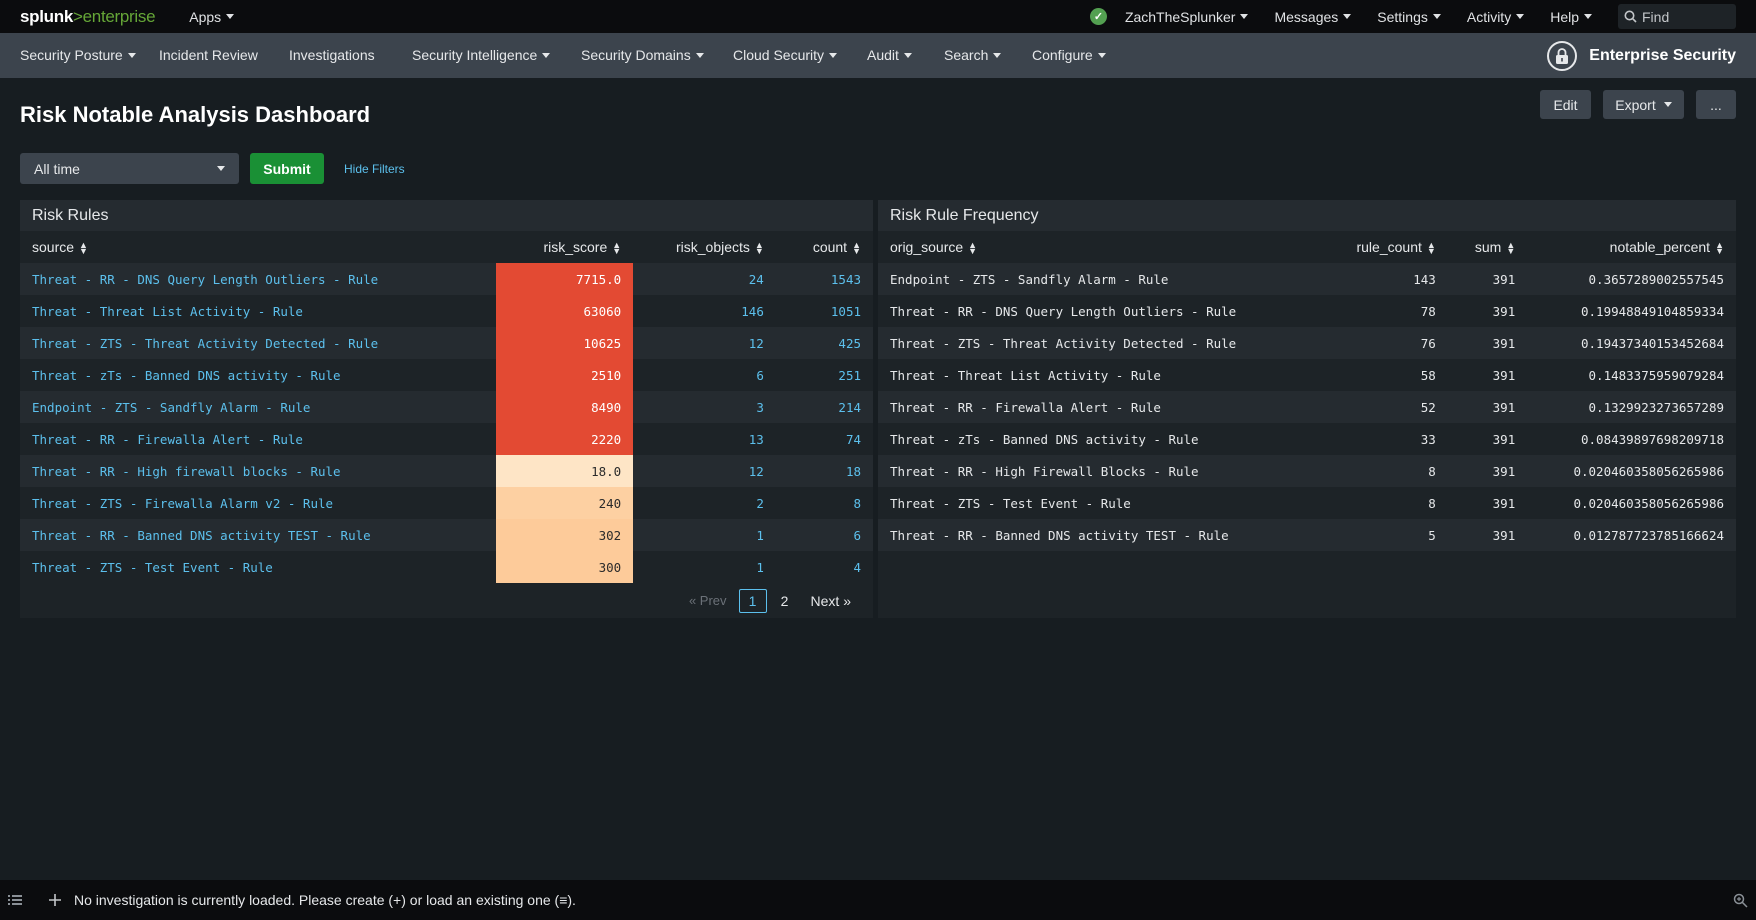 The image size is (1756, 920). What do you see at coordinates (564, 503) in the screenshot?
I see `cell-risk-score: 240` at bounding box center [564, 503].